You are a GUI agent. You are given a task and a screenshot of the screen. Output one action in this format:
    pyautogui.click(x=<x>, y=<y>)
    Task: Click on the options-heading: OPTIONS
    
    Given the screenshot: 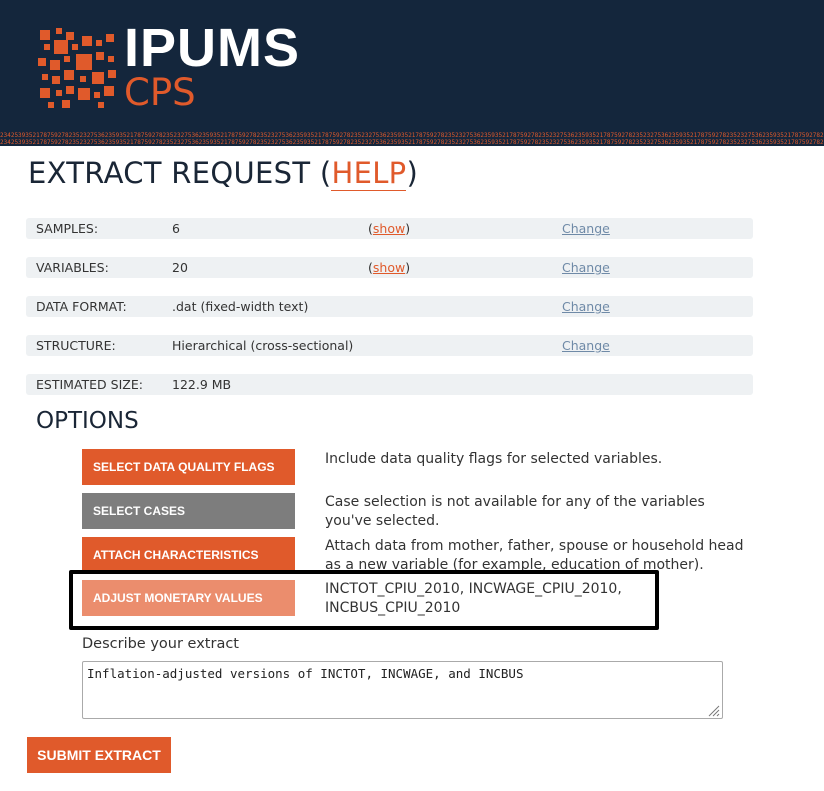 What is the action you would take?
    pyautogui.click(x=87, y=421)
    